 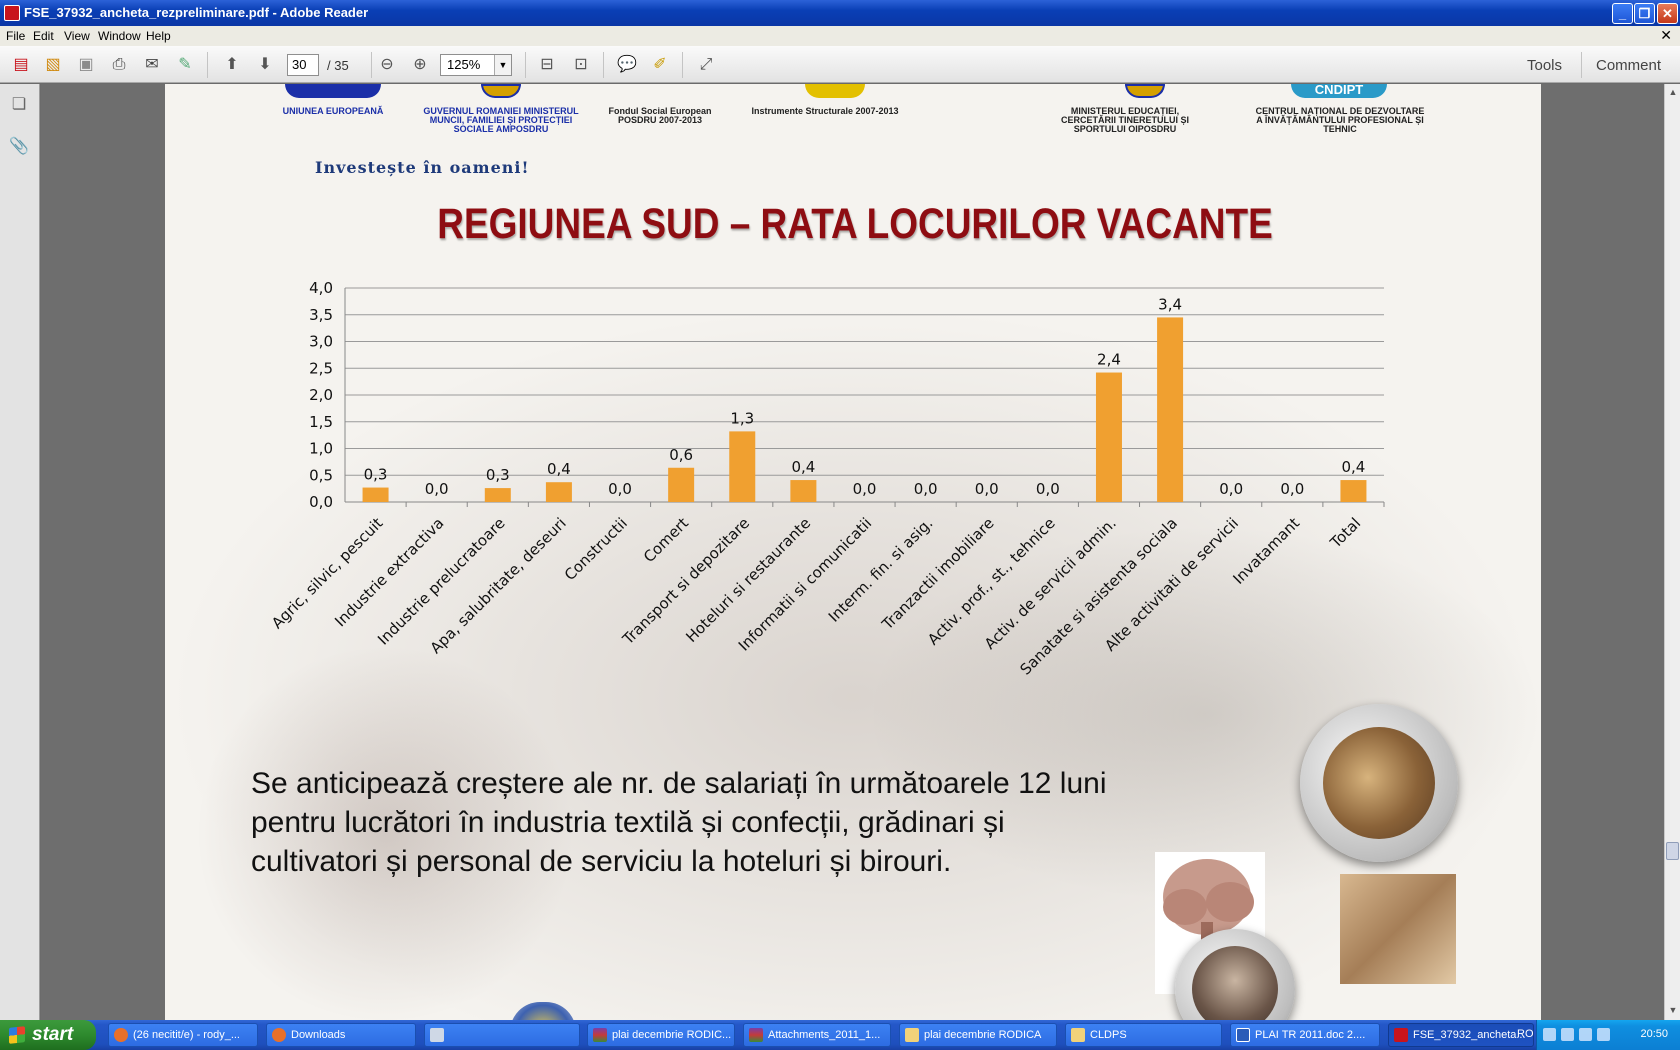 What do you see at coordinates (627, 65) in the screenshot?
I see `sticky-note-icon: 💬` at bounding box center [627, 65].